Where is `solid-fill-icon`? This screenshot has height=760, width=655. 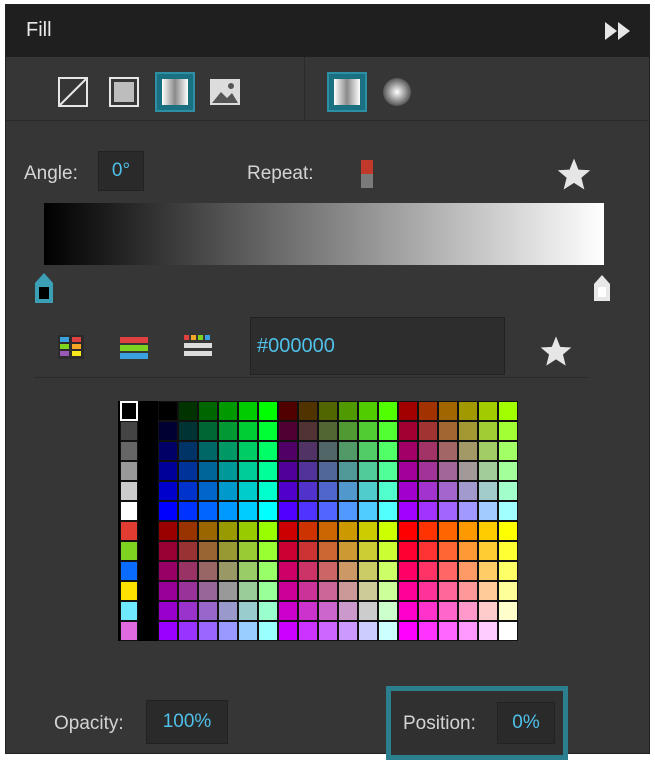 solid-fill-icon is located at coordinates (124, 92).